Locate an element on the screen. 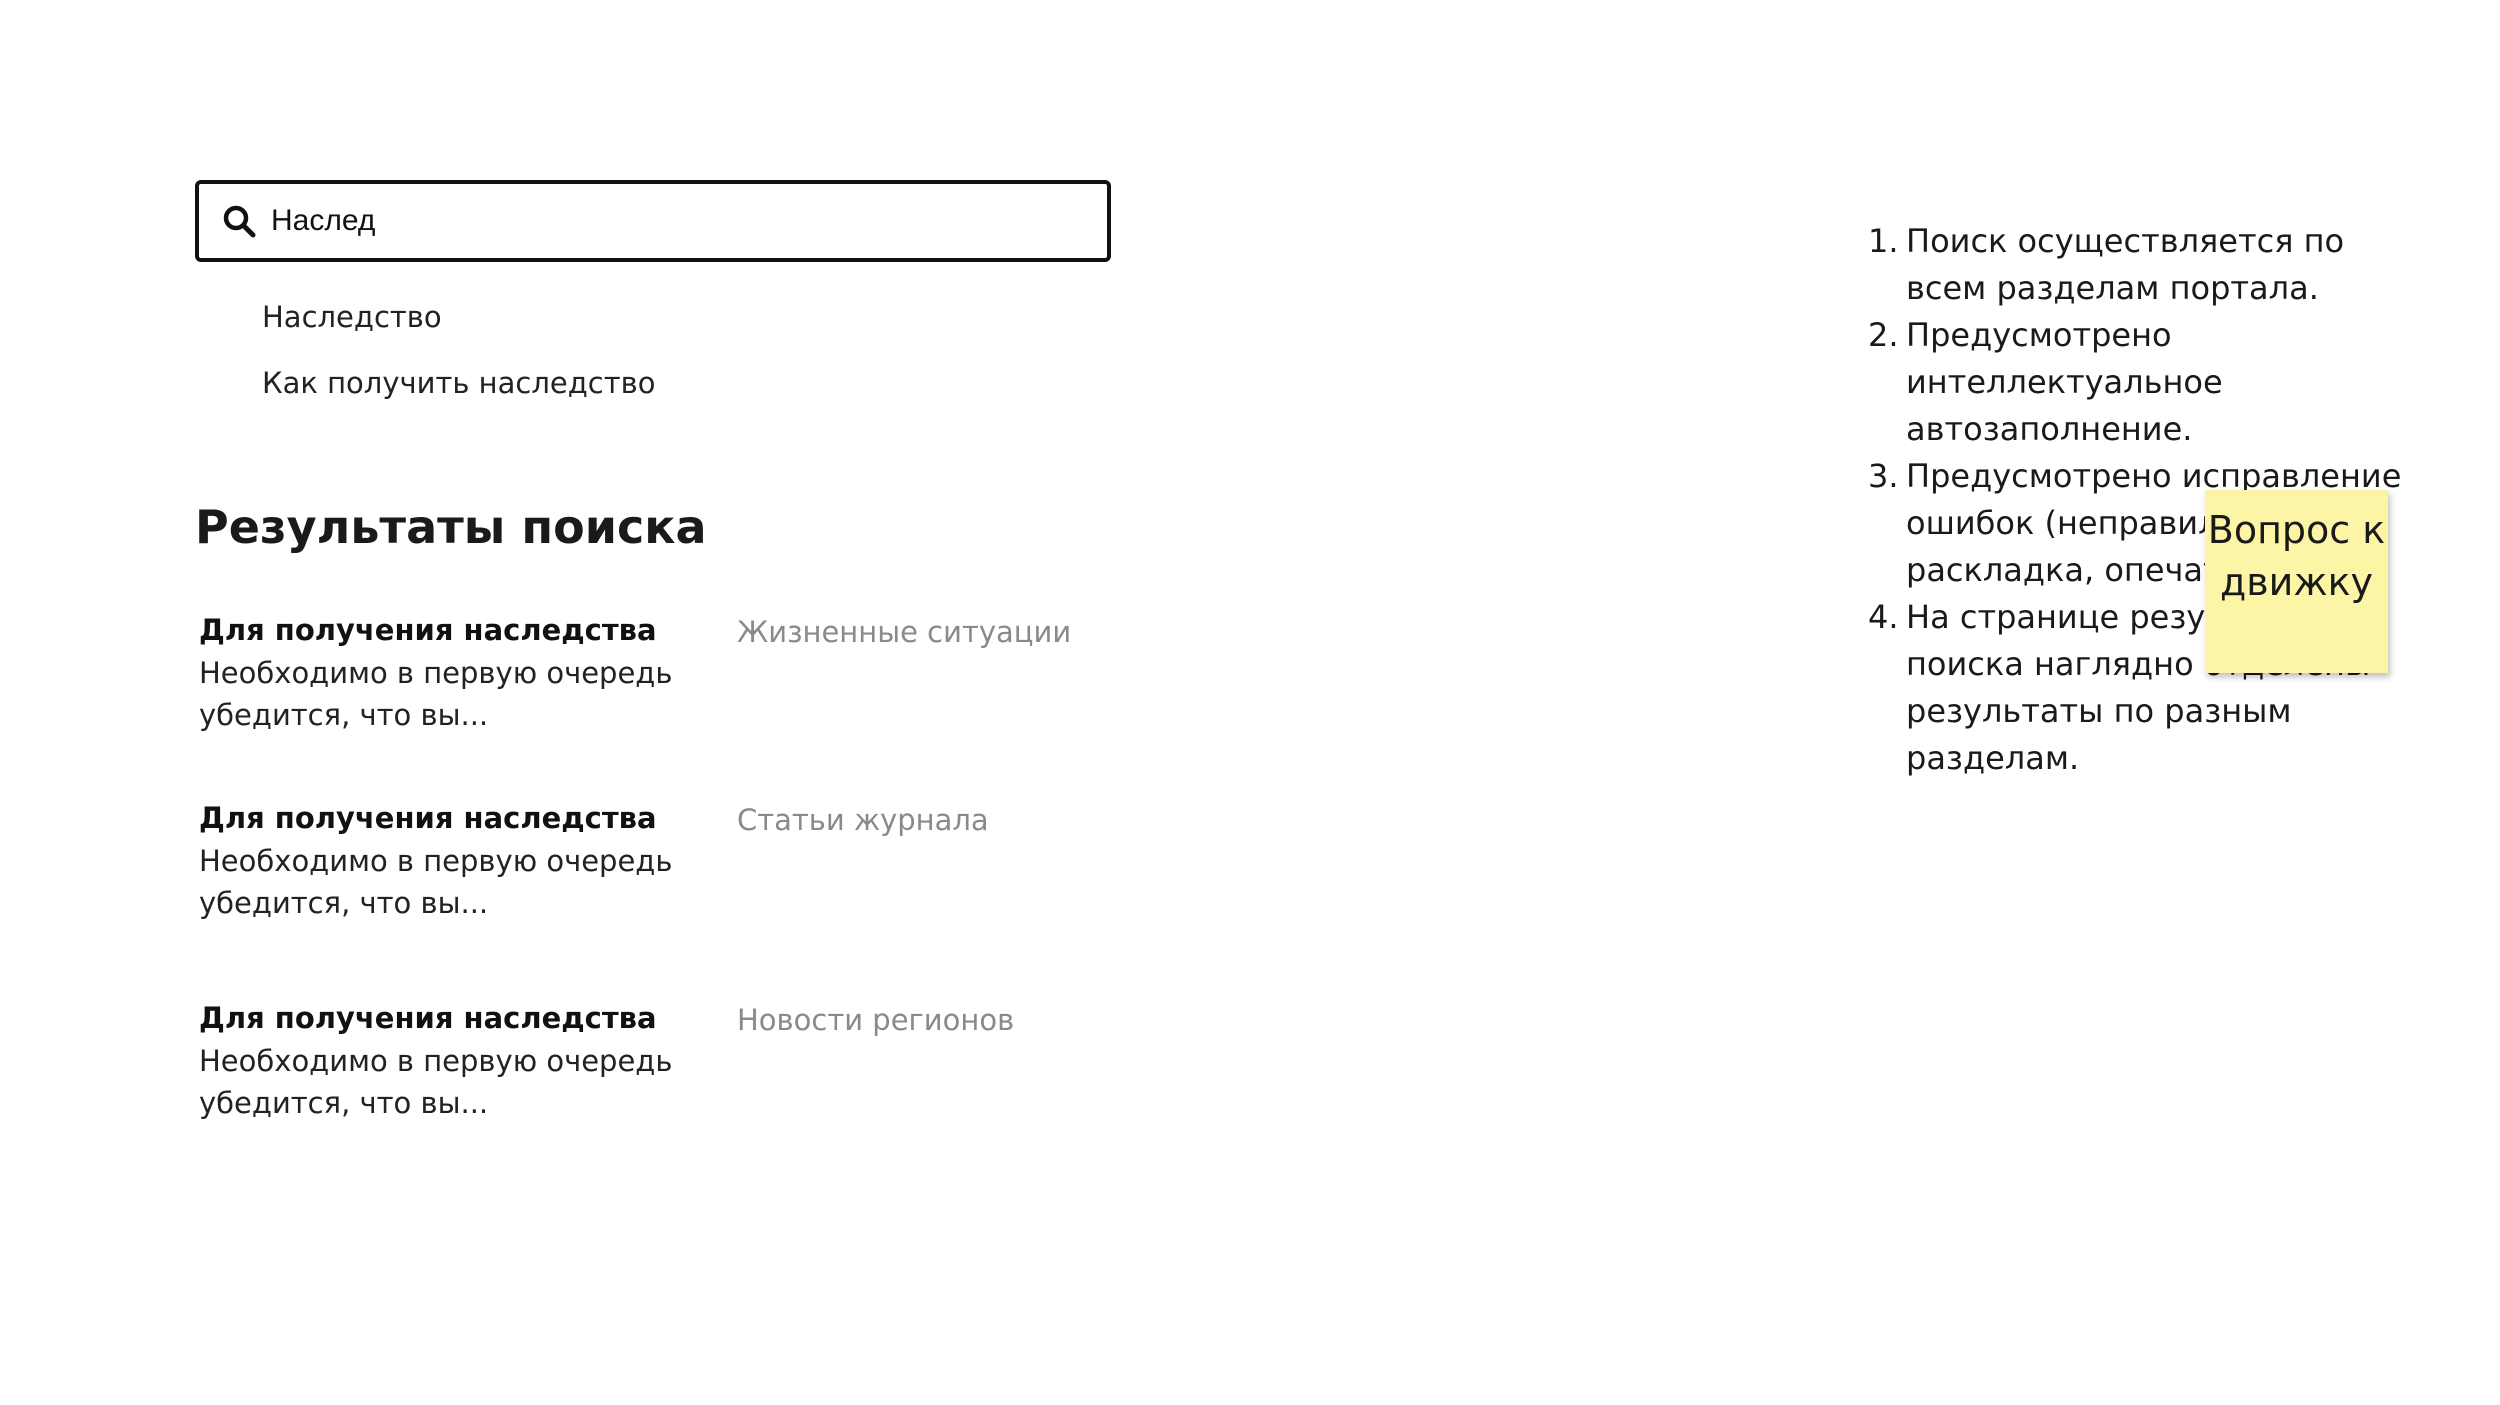 Image resolution: width=2500 pixels, height=1405 pixels. result-category: Новости регионов is located at coordinates (876, 1020).